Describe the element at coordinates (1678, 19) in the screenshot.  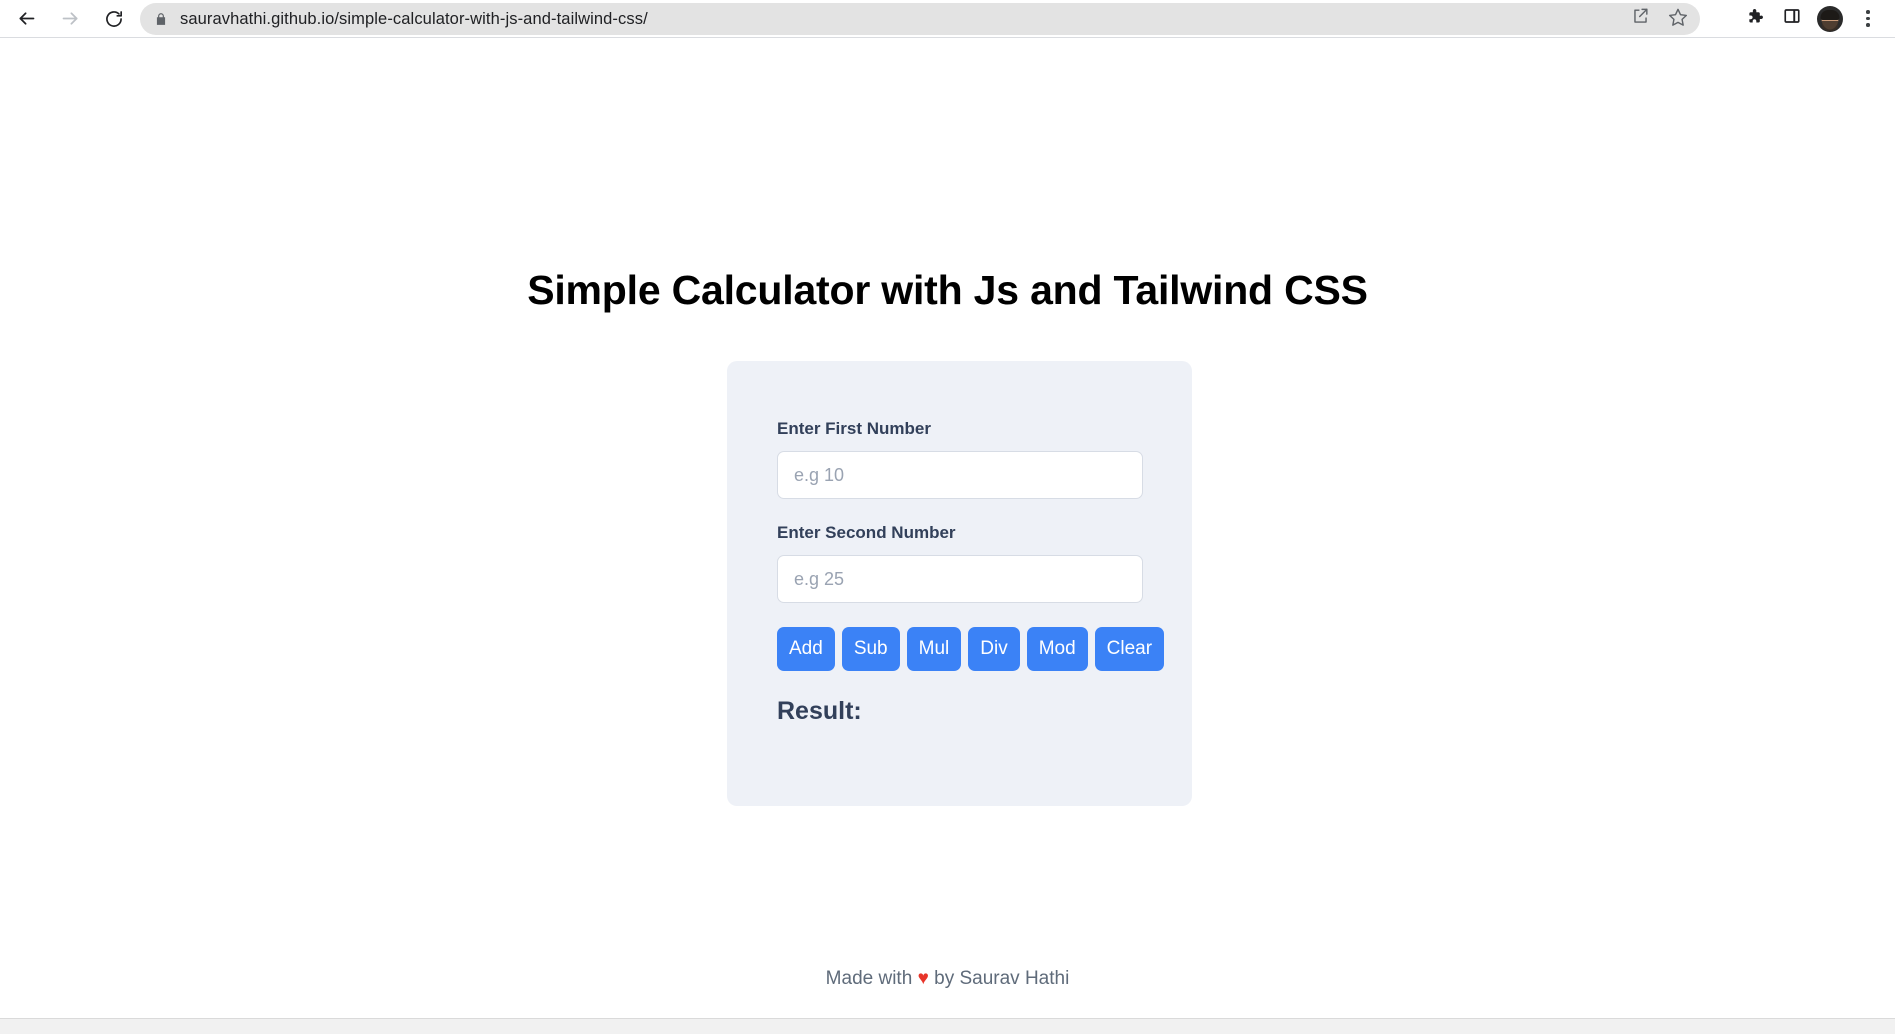
I see `bookmark-star-icon` at that location.